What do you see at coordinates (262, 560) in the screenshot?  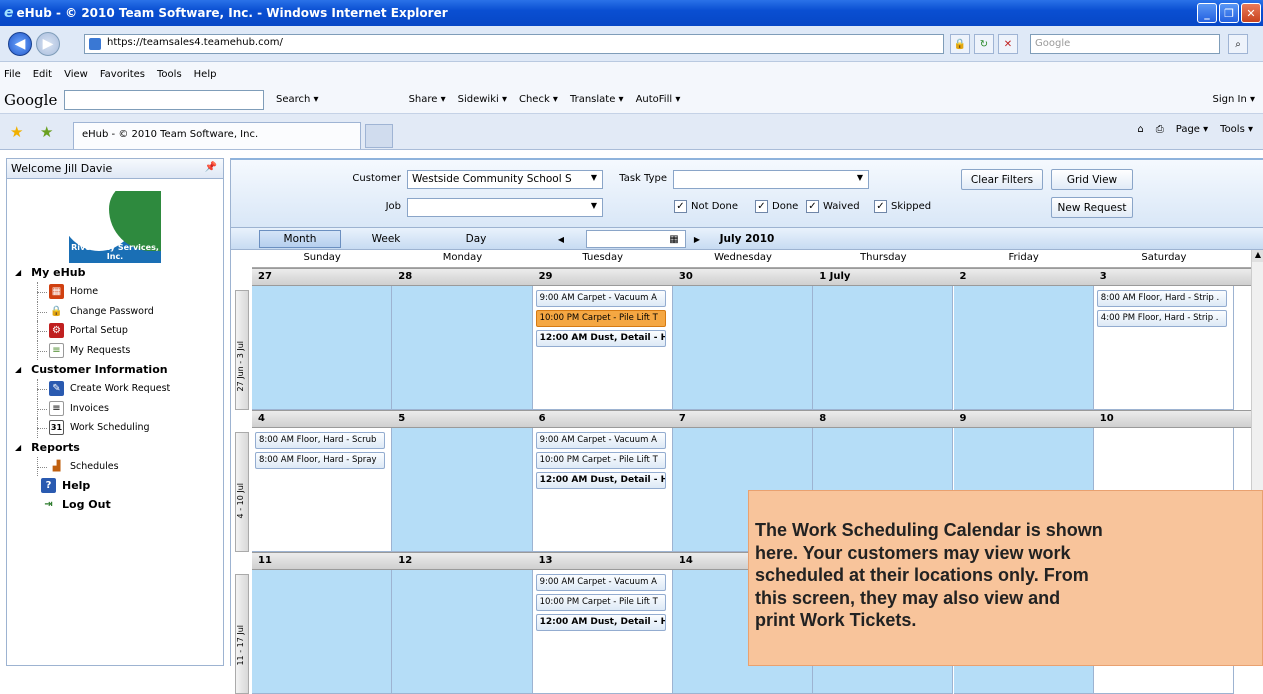 I see `date-number: 11` at bounding box center [262, 560].